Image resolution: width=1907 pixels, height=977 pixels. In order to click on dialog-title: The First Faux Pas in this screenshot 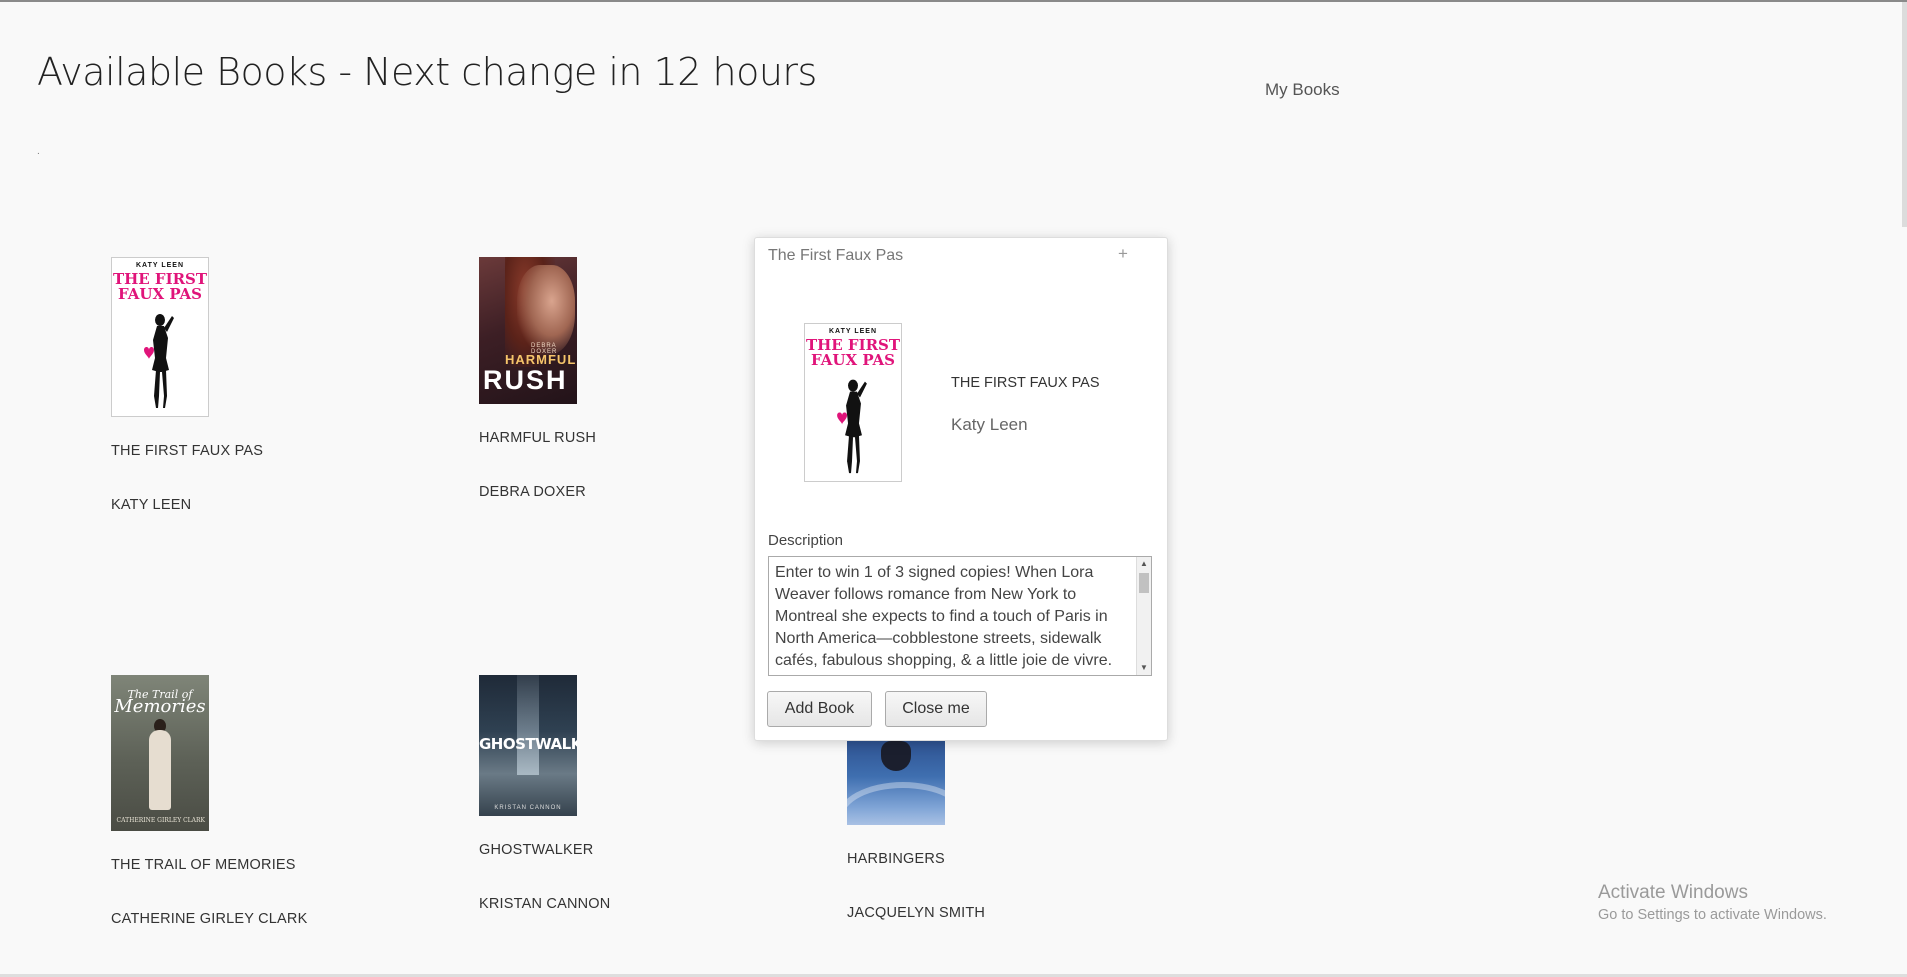, I will do `click(836, 255)`.